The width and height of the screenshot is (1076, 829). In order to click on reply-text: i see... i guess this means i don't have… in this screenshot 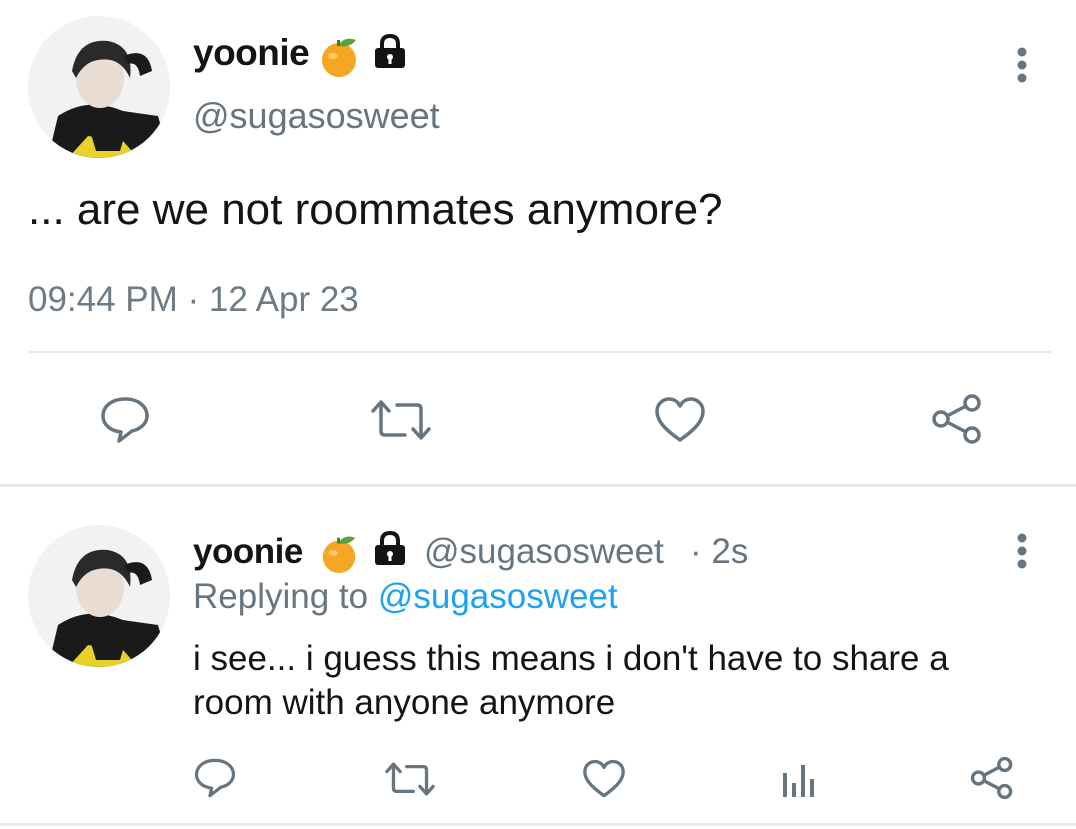, I will do `click(571, 681)`.